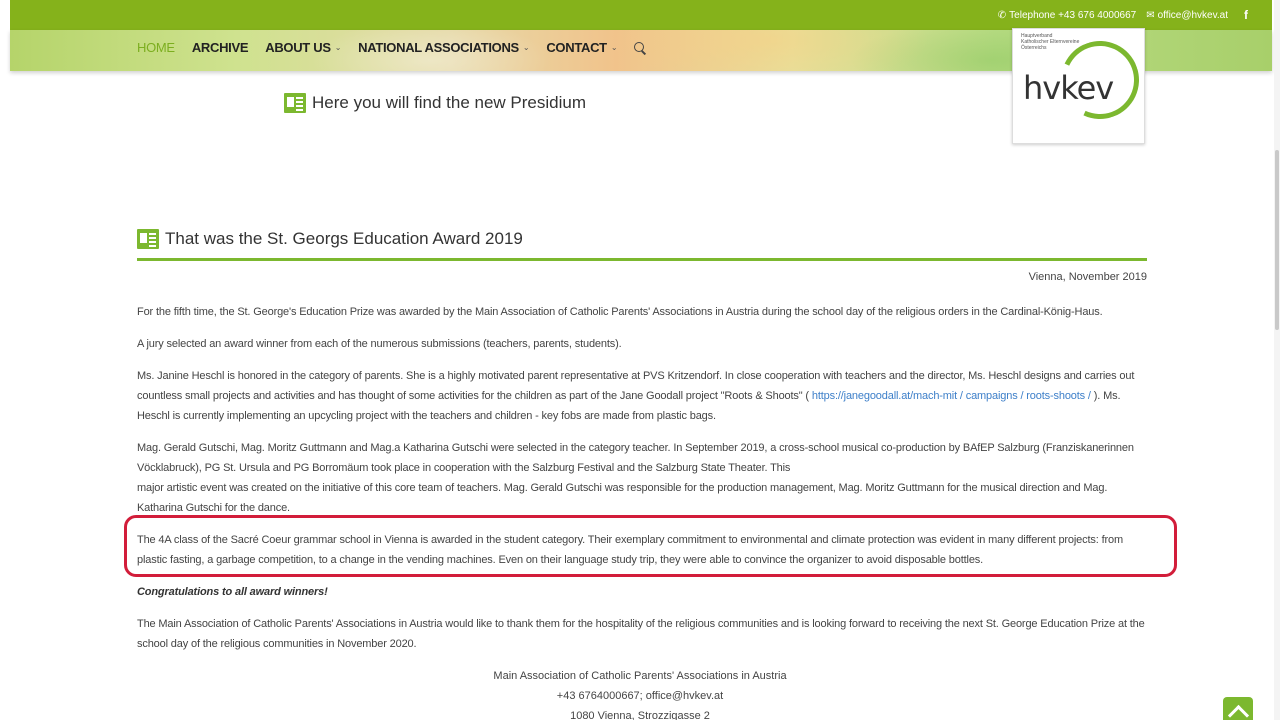  Describe the element at coordinates (576, 47) in the screenshot. I see `nav-item-label: CONTACT` at that location.